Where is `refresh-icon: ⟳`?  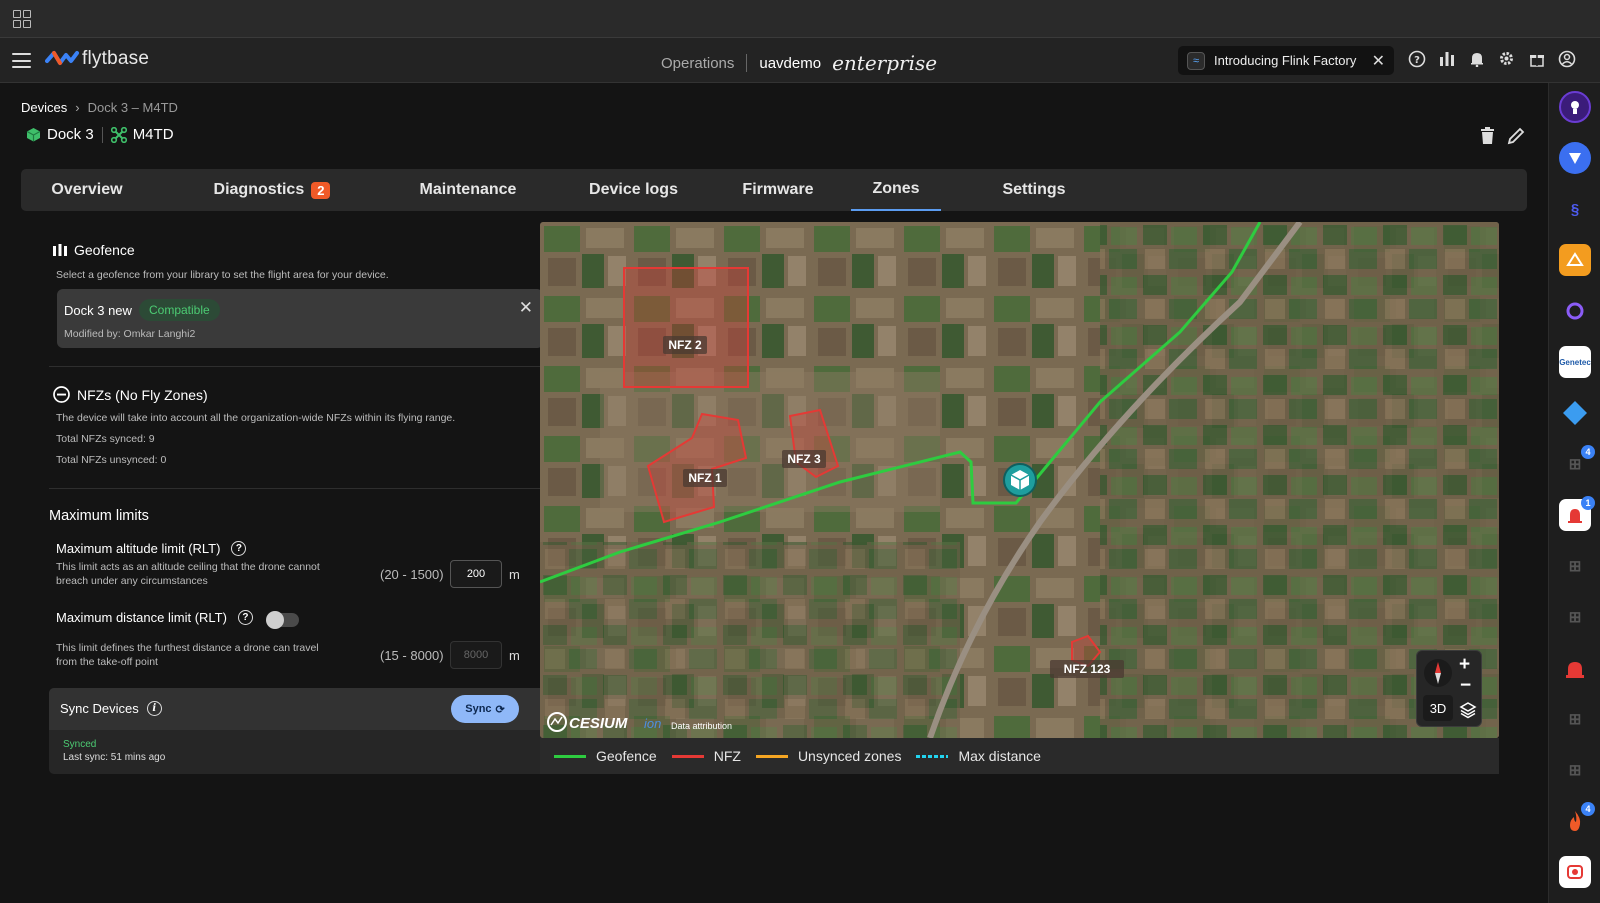 refresh-icon: ⟳ is located at coordinates (500, 709).